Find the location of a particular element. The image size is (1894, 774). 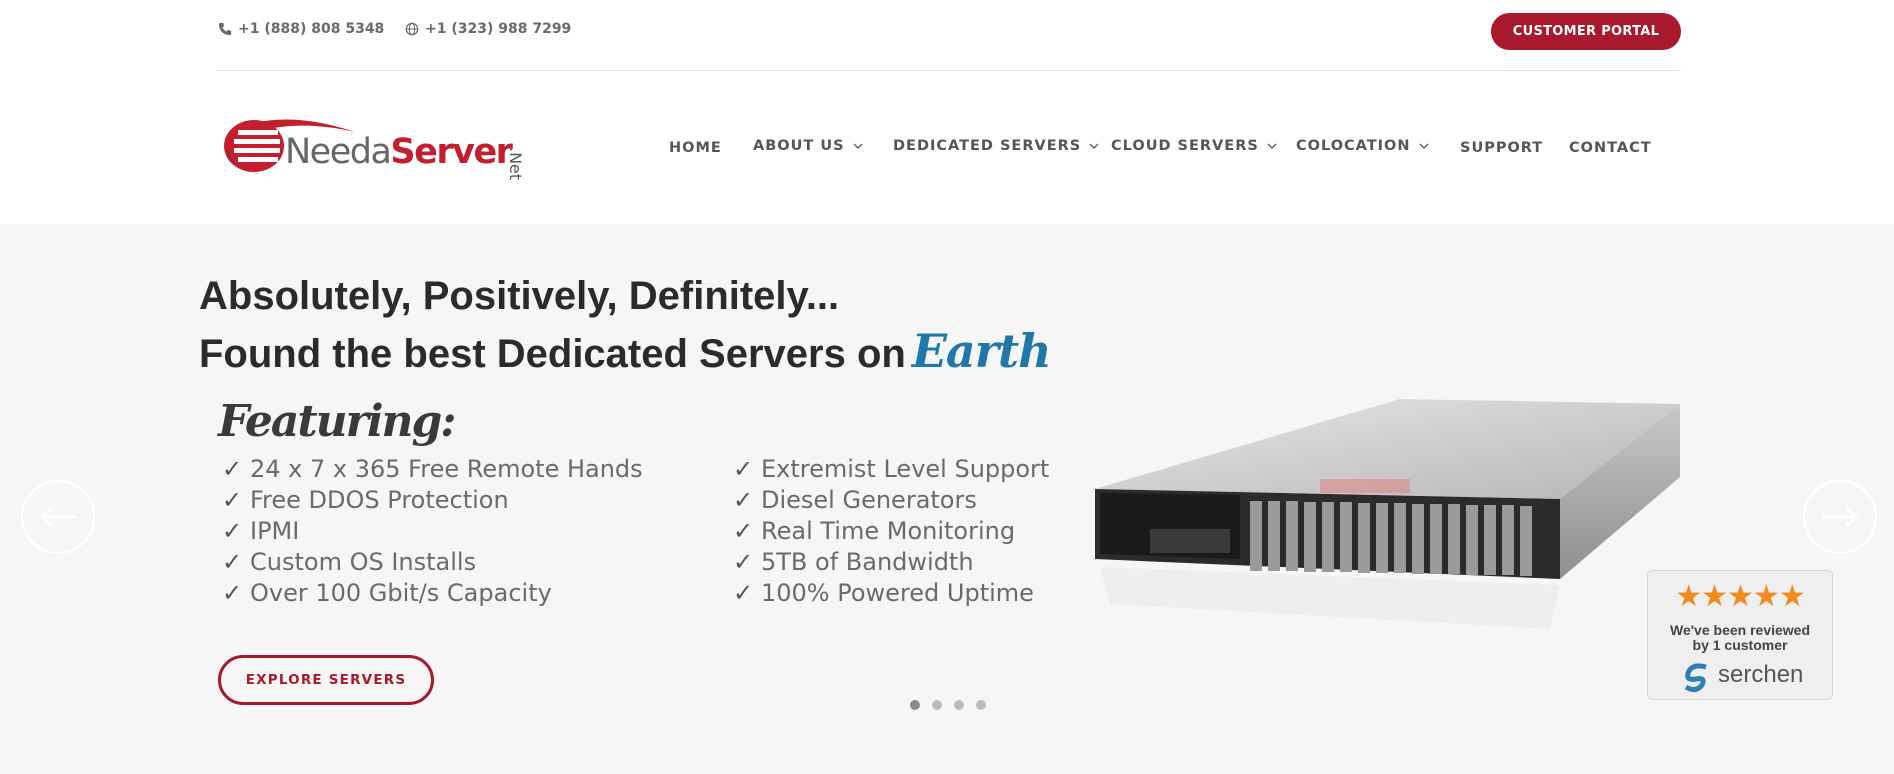

logo-wordmark: NeedaServer is located at coordinates (399, 152).